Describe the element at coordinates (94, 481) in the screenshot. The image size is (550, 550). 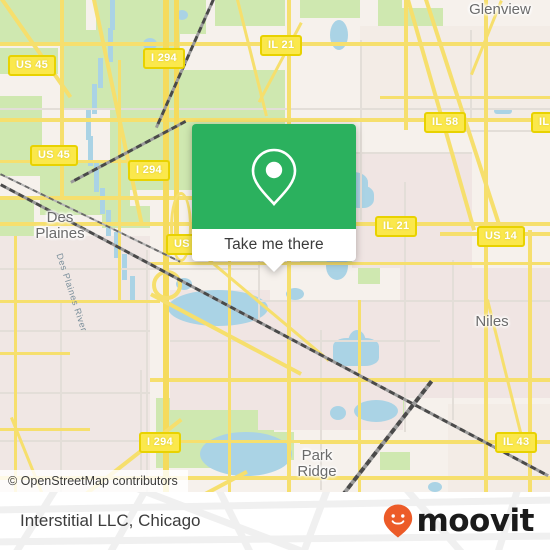
I see `map-attribution: © OpenStreetMap contributors` at that location.